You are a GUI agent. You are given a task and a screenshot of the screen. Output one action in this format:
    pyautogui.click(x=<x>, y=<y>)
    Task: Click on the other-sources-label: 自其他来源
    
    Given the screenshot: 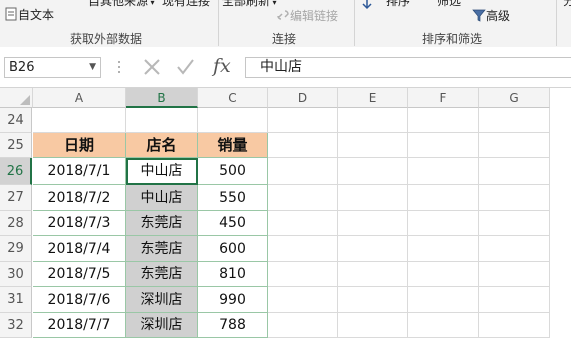 What is the action you would take?
    pyautogui.click(x=118, y=4)
    